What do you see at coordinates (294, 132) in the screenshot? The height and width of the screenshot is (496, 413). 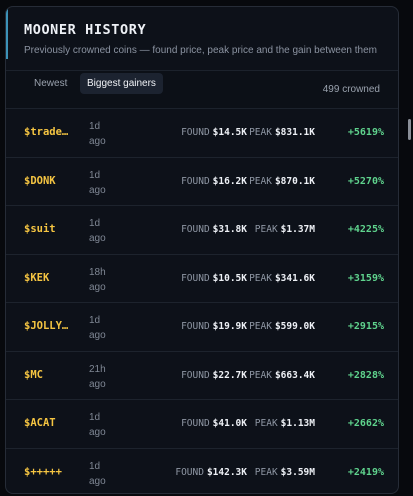 I see `peak-value: $831.1K` at bounding box center [294, 132].